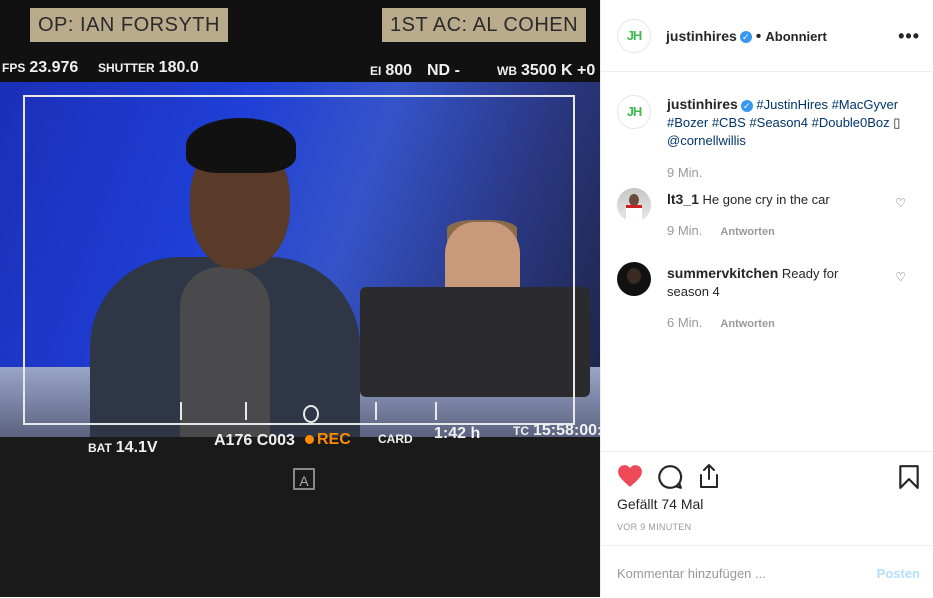  What do you see at coordinates (399, 70) in the screenshot?
I see `hud-ei-value: 800` at bounding box center [399, 70].